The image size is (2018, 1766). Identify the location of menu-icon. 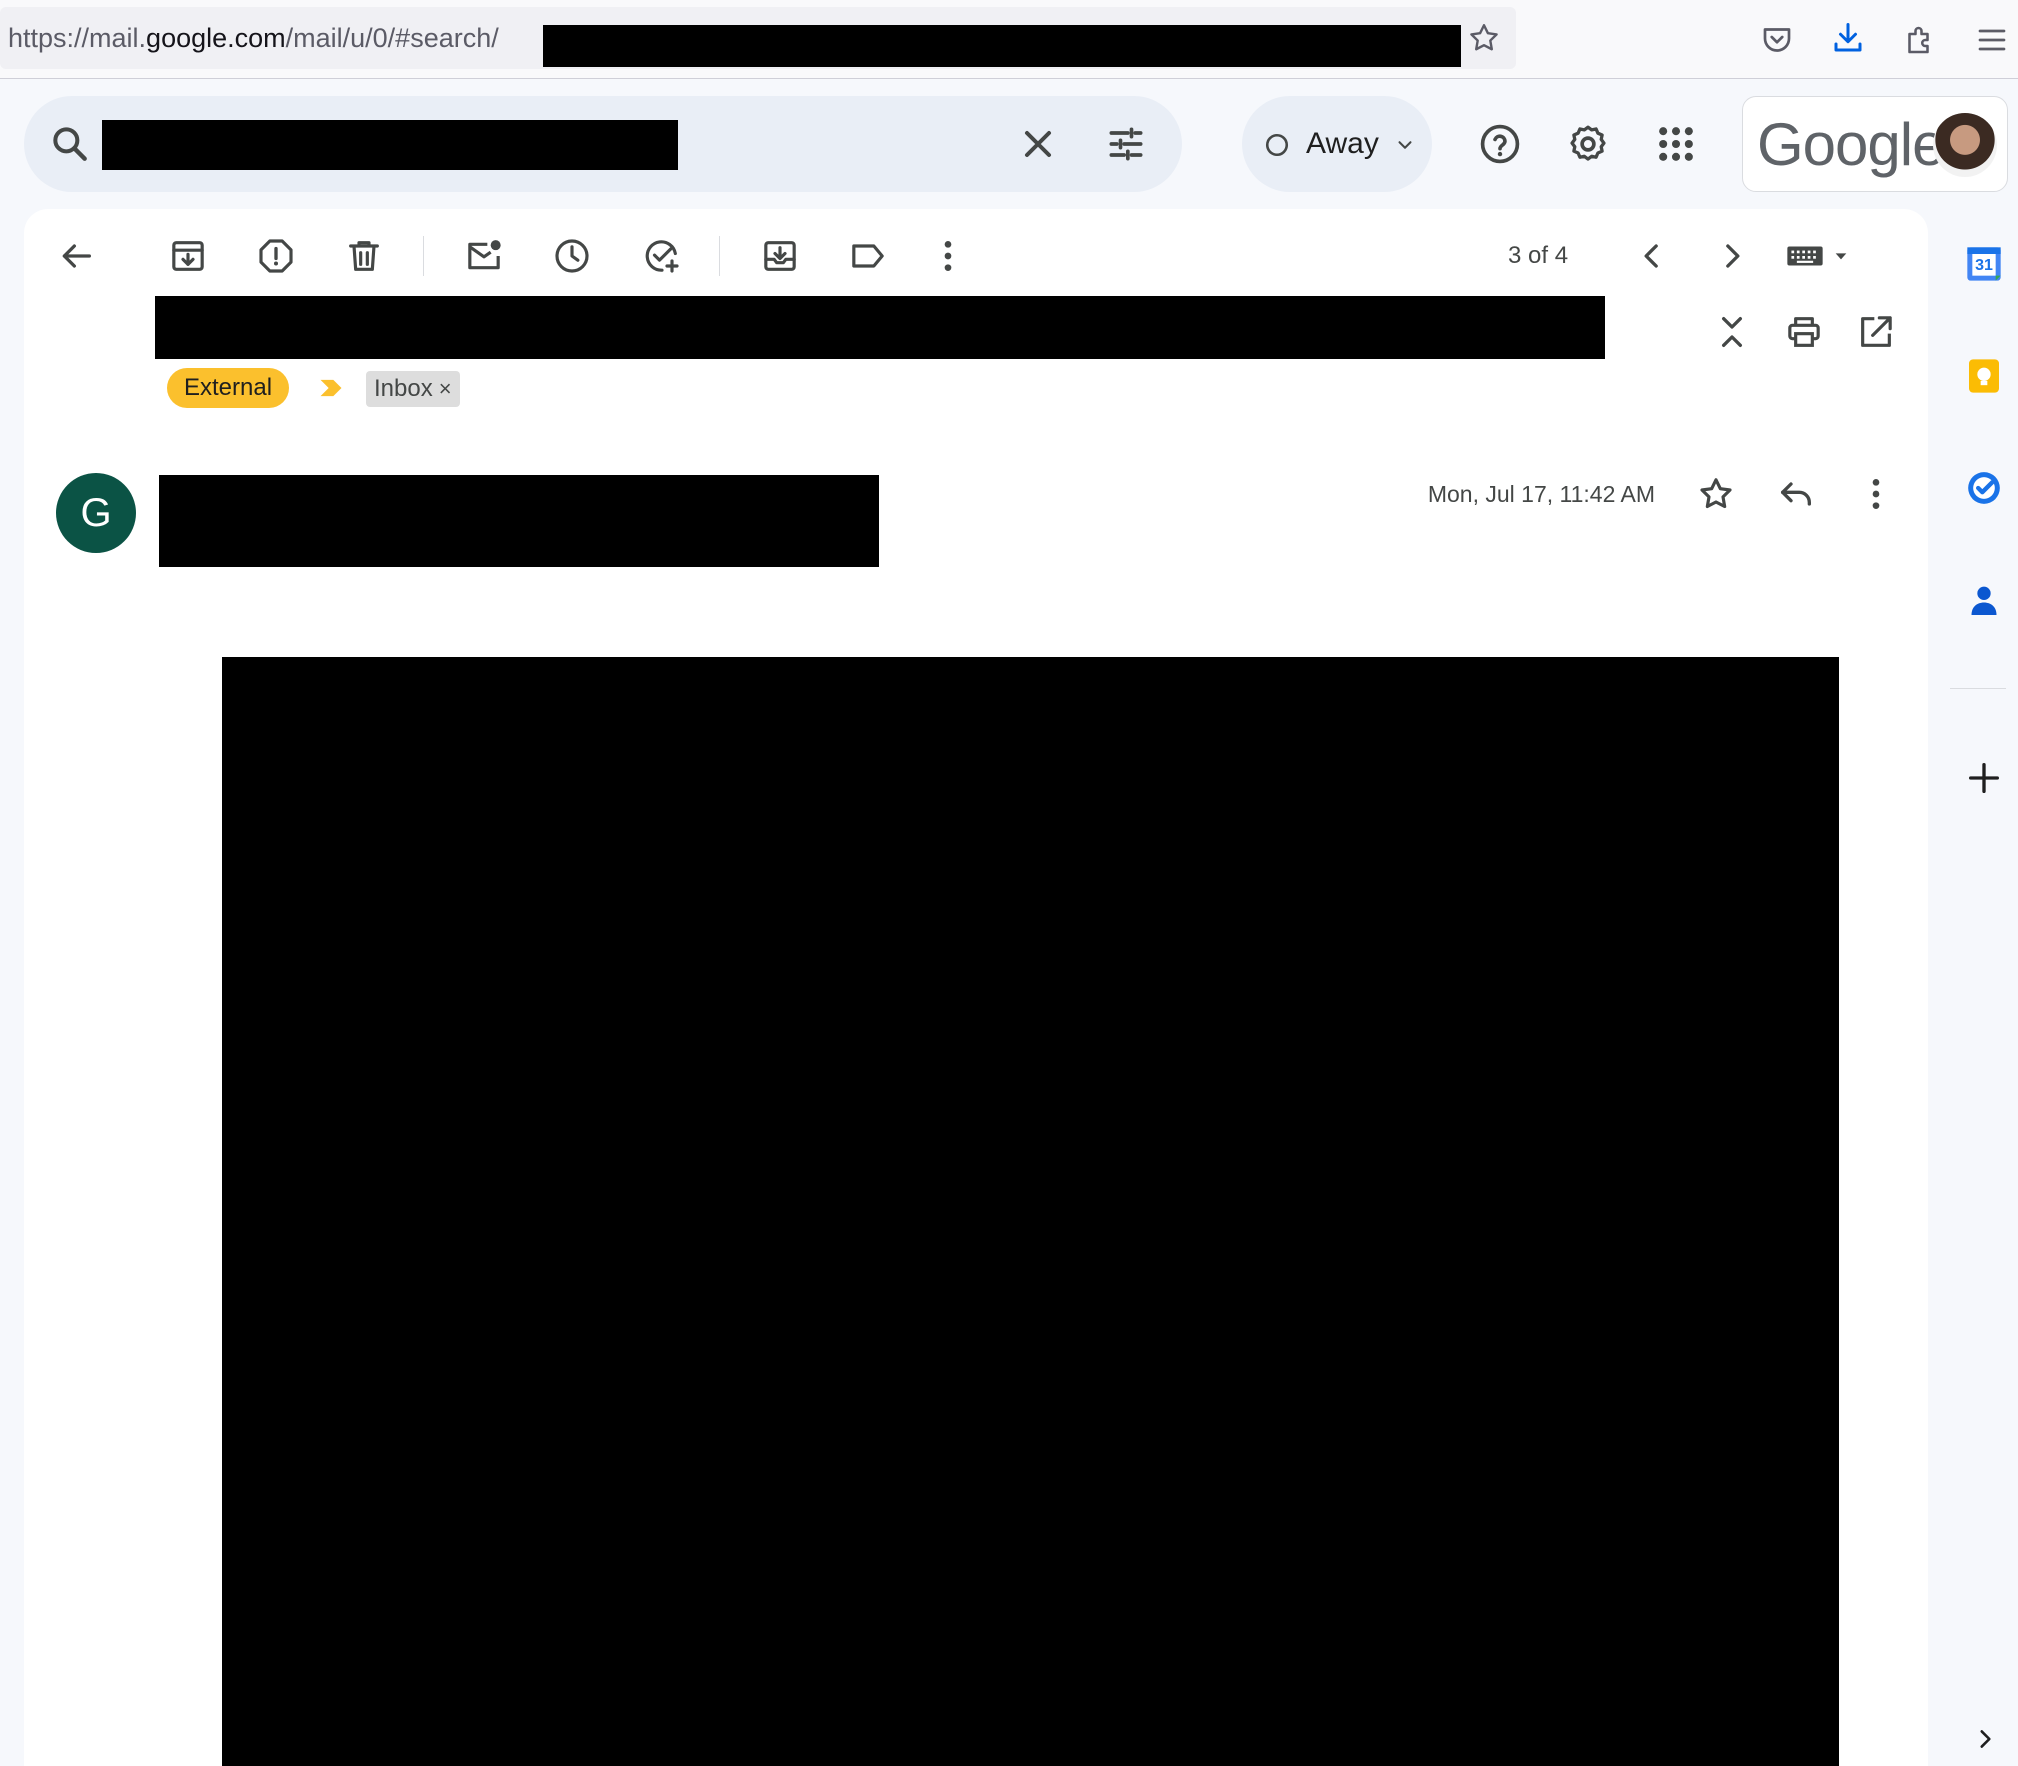
(1992, 40).